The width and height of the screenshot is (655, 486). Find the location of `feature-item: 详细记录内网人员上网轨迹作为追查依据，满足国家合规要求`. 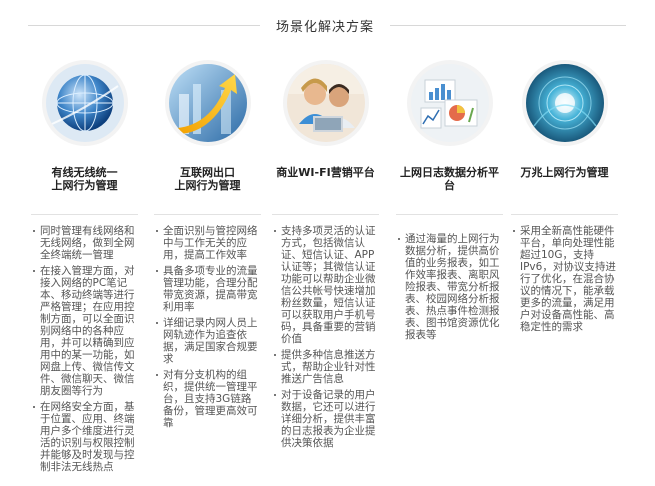

feature-item: 详细记录内网人员上网轨迹作为追查依据，满足国家合规要求 is located at coordinates (207, 341).